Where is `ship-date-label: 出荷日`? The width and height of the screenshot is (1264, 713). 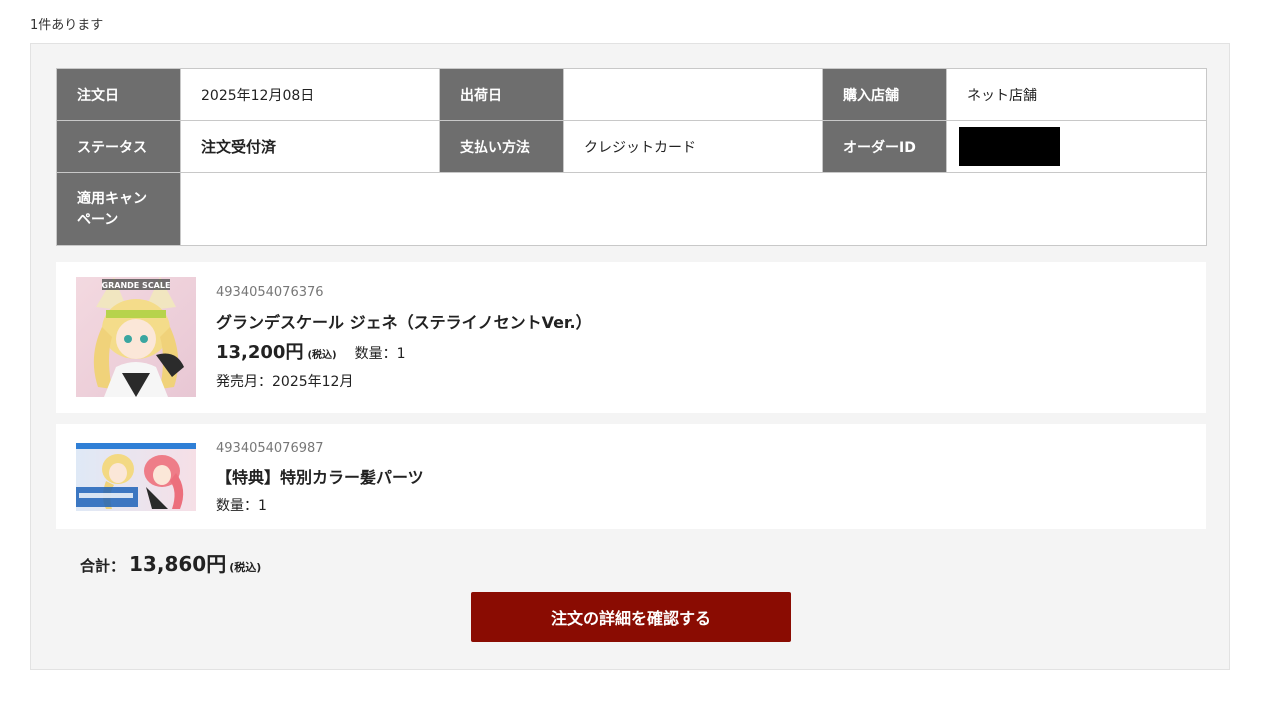
ship-date-label: 出荷日 is located at coordinates (501, 94).